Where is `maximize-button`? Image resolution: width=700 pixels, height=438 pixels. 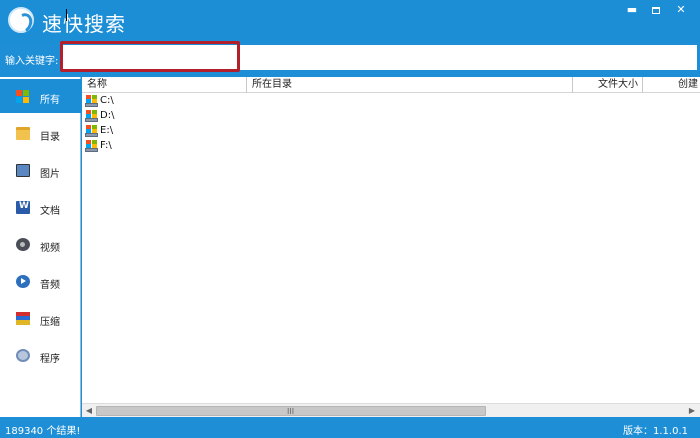
maximize-button is located at coordinates (656, 10).